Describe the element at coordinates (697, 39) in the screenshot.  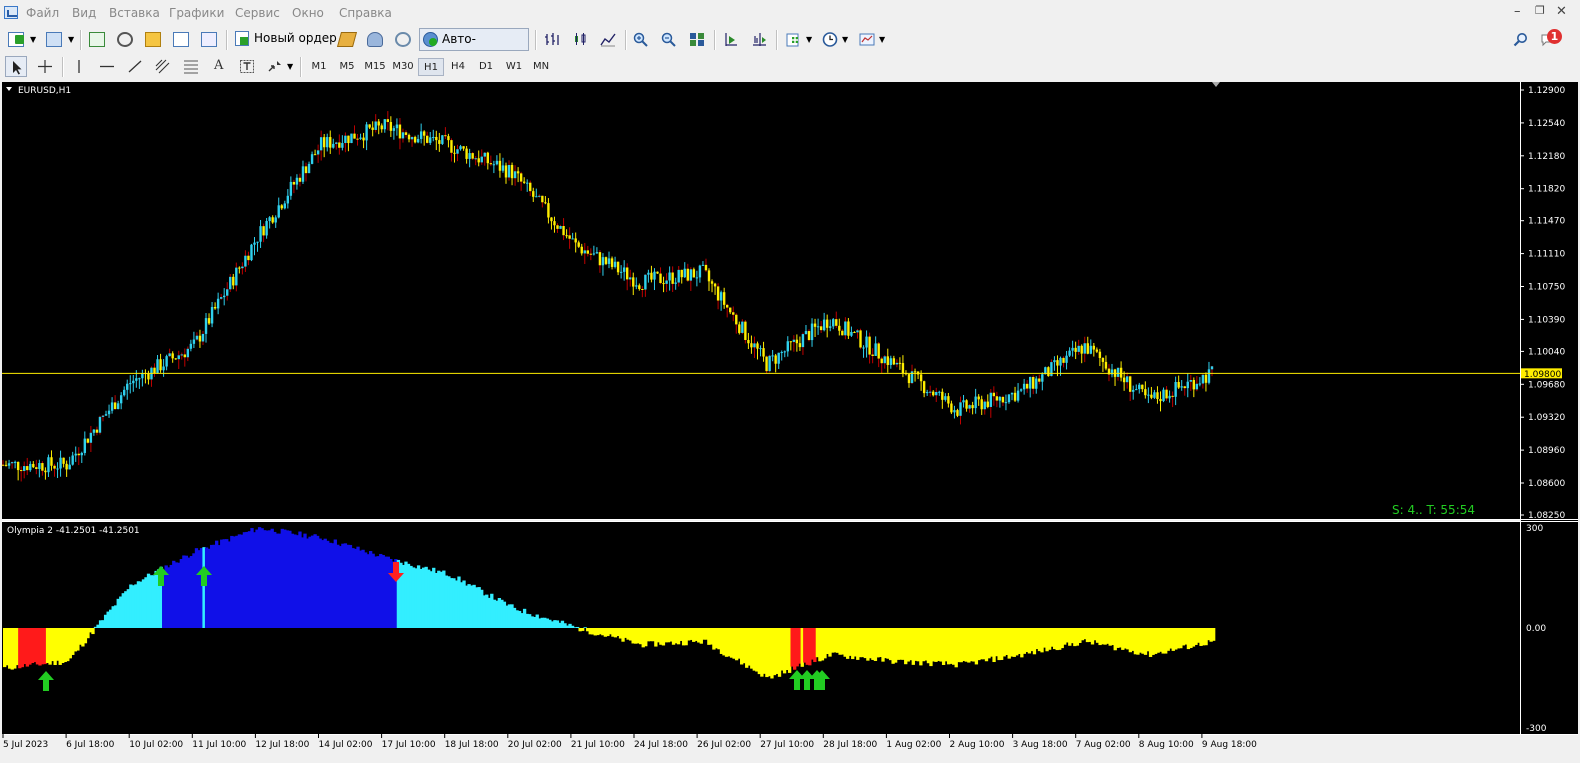
I see `tile-windows-button` at that location.